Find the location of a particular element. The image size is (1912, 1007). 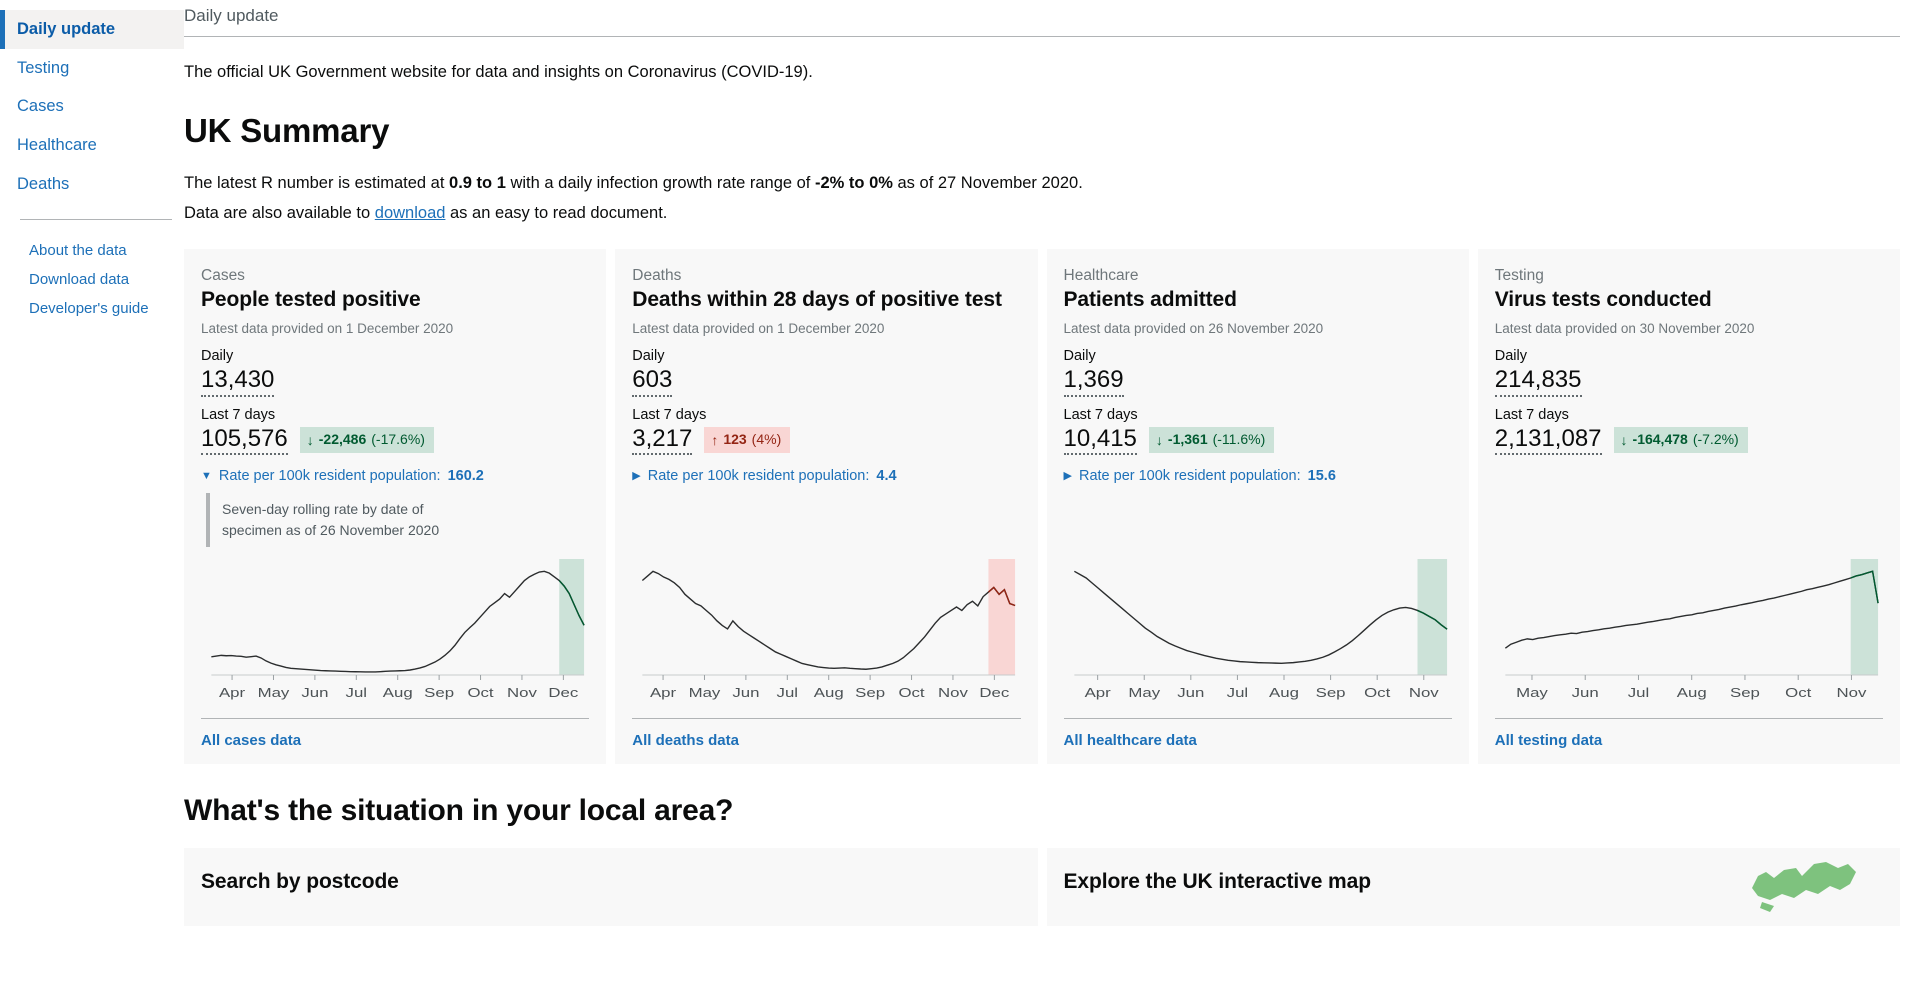

card-category: Deaths is located at coordinates (657, 276).